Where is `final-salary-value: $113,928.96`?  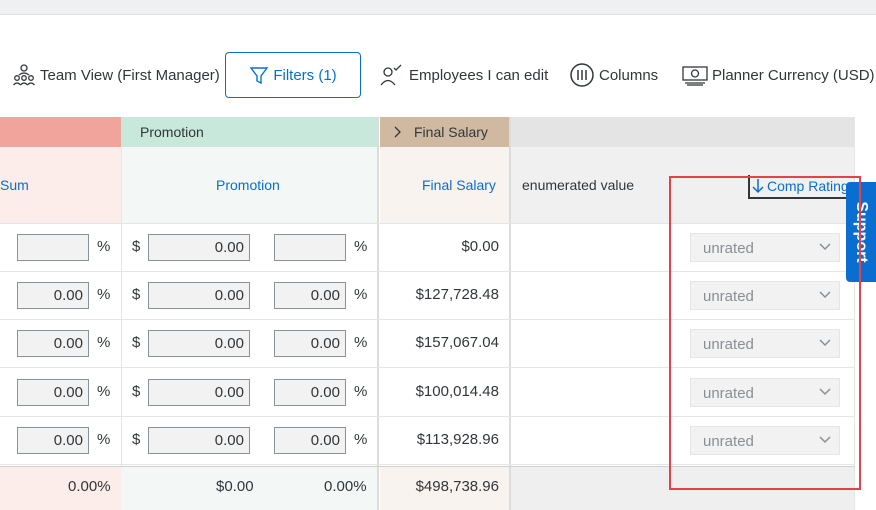 final-salary-value: $113,928.96 is located at coordinates (457, 439).